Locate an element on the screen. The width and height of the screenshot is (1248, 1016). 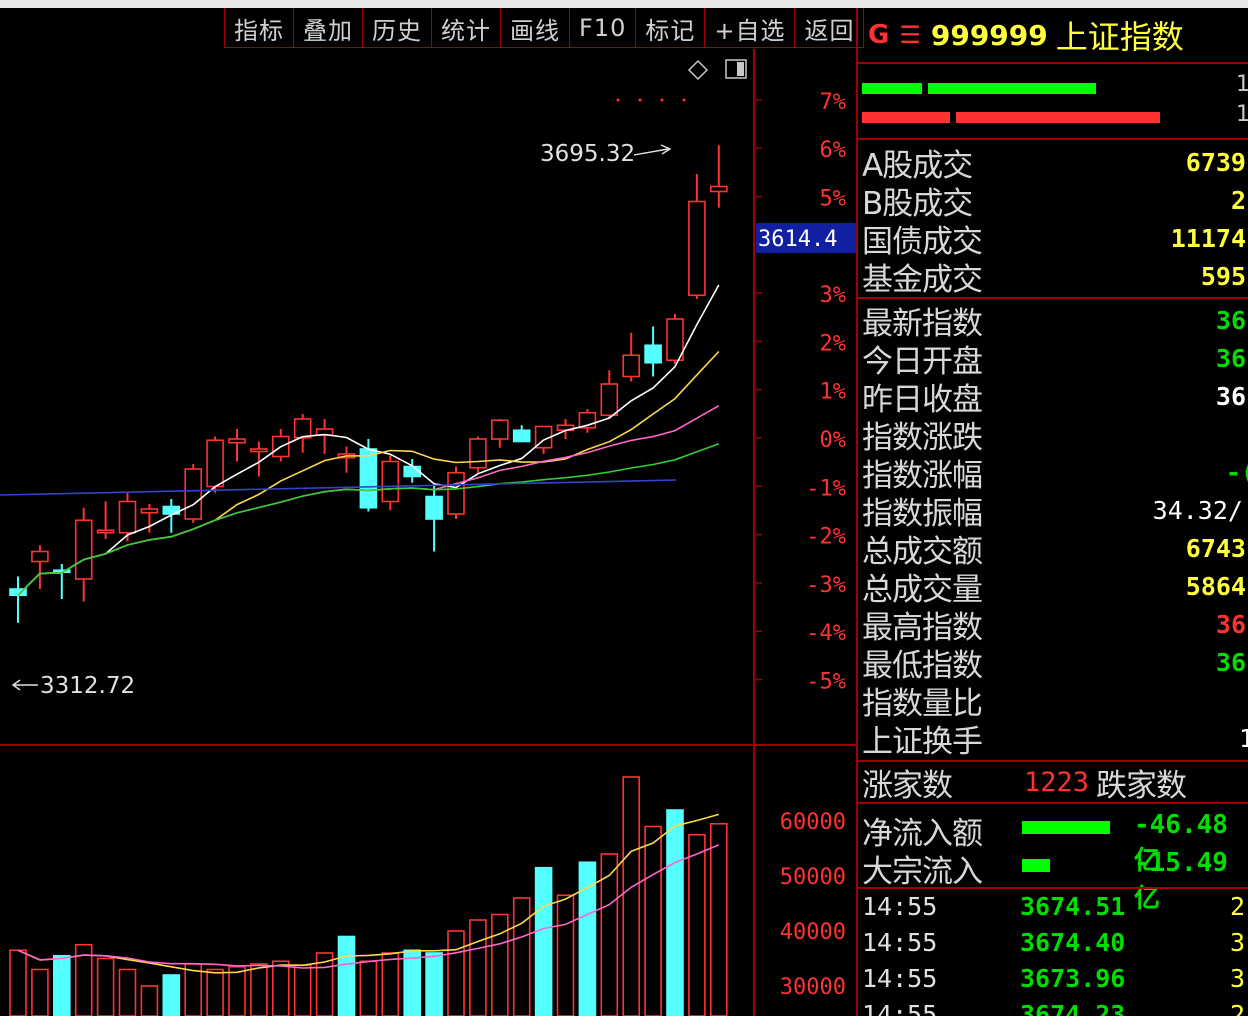
stock-name: 上证指数 is located at coordinates (1119, 37).